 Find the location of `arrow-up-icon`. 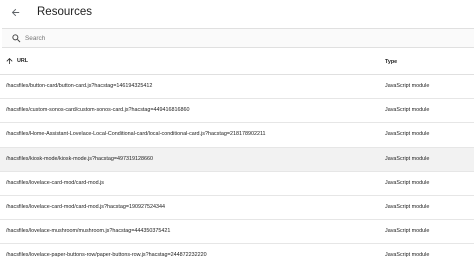

arrow-up-icon is located at coordinates (9, 61).